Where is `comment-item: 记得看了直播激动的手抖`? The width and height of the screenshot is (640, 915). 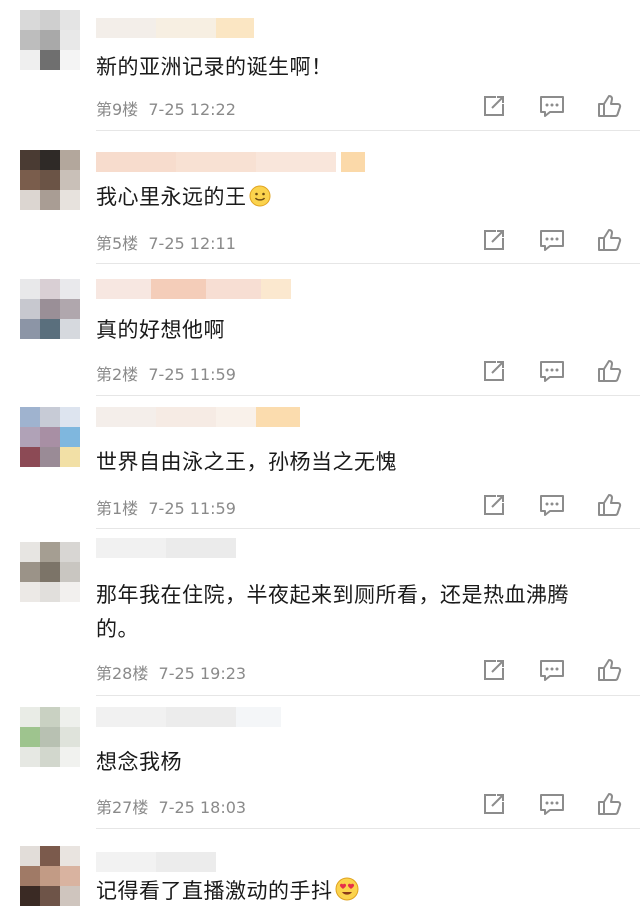
comment-item: 记得看了直播激动的手抖 is located at coordinates (320, 872).